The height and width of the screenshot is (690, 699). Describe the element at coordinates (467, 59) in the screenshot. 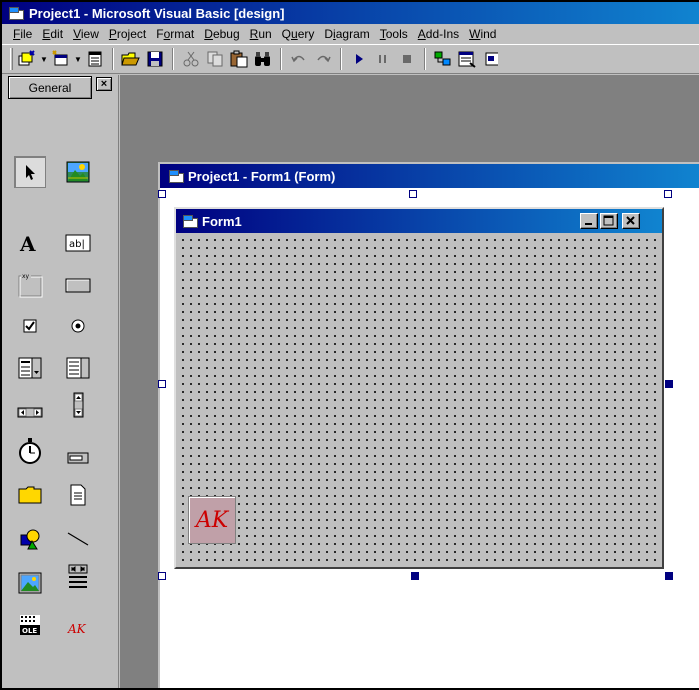

I see `properties-window-icon` at that location.